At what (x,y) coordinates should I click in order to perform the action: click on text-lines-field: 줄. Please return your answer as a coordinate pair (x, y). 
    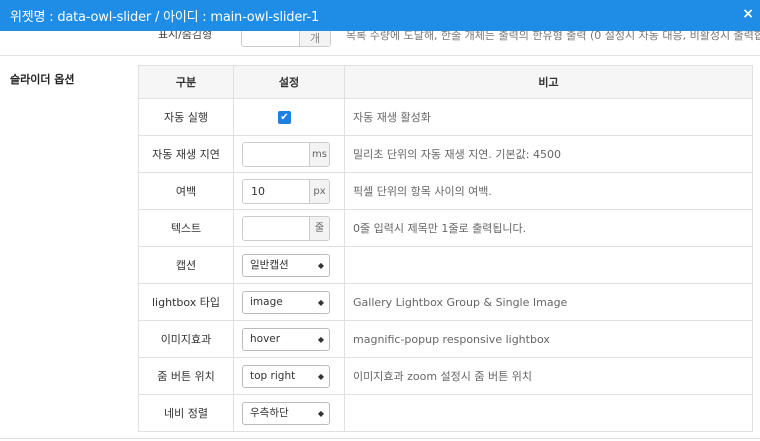
    Looking at the image, I should click on (286, 228).